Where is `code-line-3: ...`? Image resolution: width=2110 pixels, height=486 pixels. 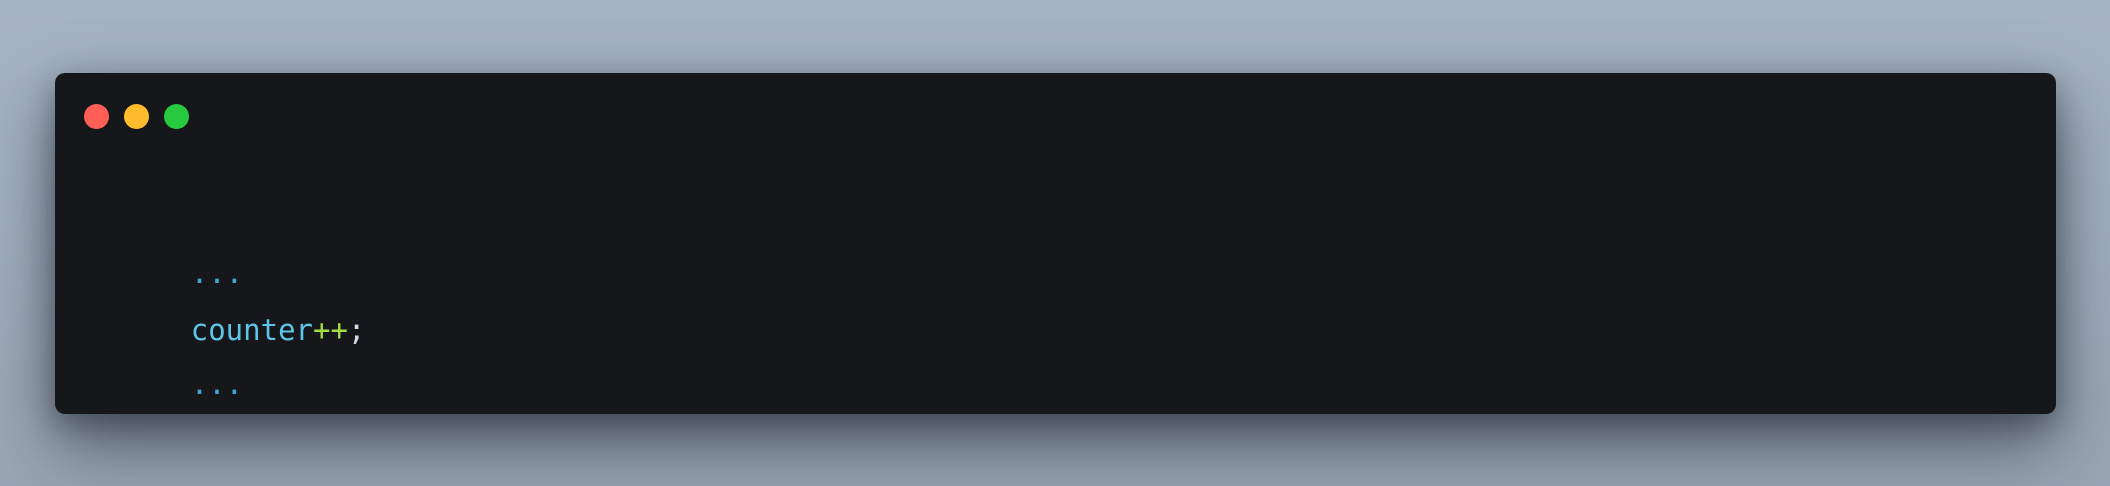 code-line-3: ... is located at coordinates (164, 361).